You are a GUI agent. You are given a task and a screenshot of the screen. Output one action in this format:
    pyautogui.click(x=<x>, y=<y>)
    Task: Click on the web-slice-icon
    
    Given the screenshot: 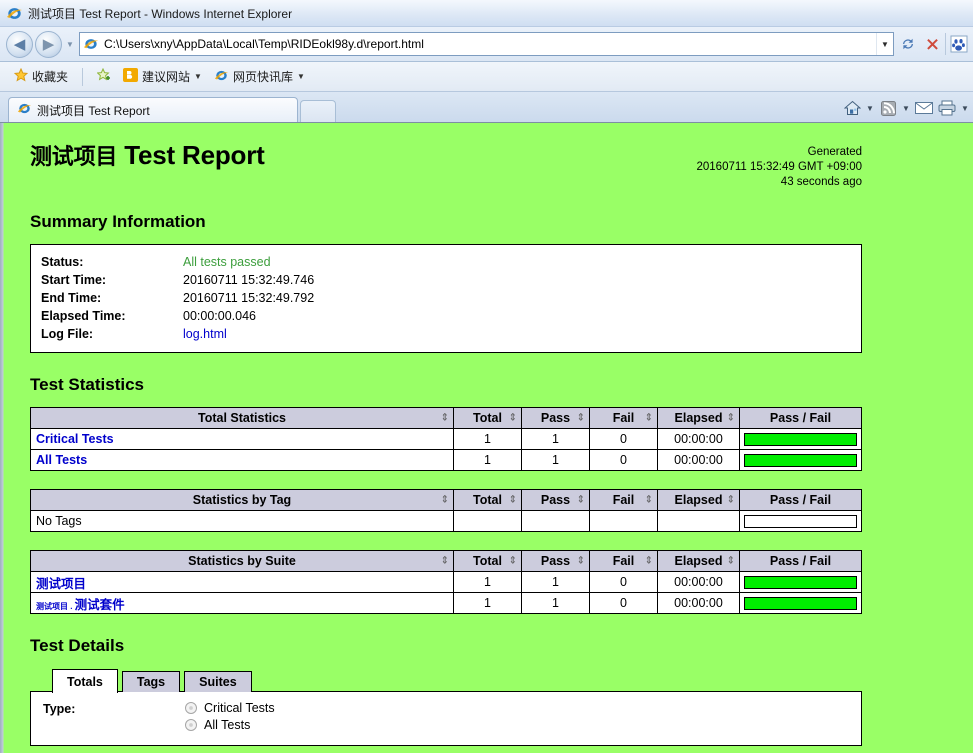 What is the action you would take?
    pyautogui.click(x=221, y=77)
    